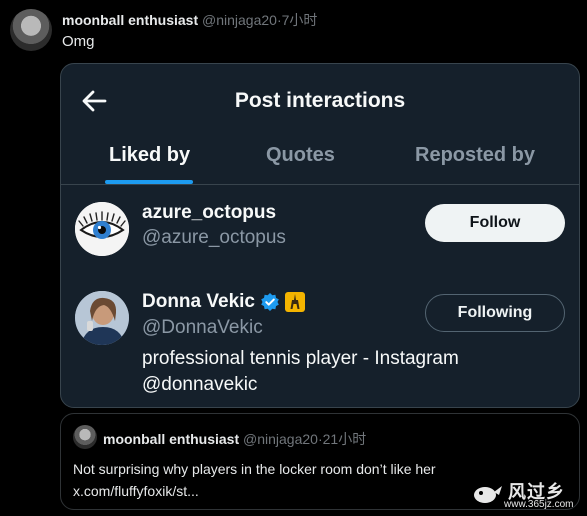 The width and height of the screenshot is (587, 516). I want to click on watermark: 风过乡 www.365jz.com, so click(526, 495).